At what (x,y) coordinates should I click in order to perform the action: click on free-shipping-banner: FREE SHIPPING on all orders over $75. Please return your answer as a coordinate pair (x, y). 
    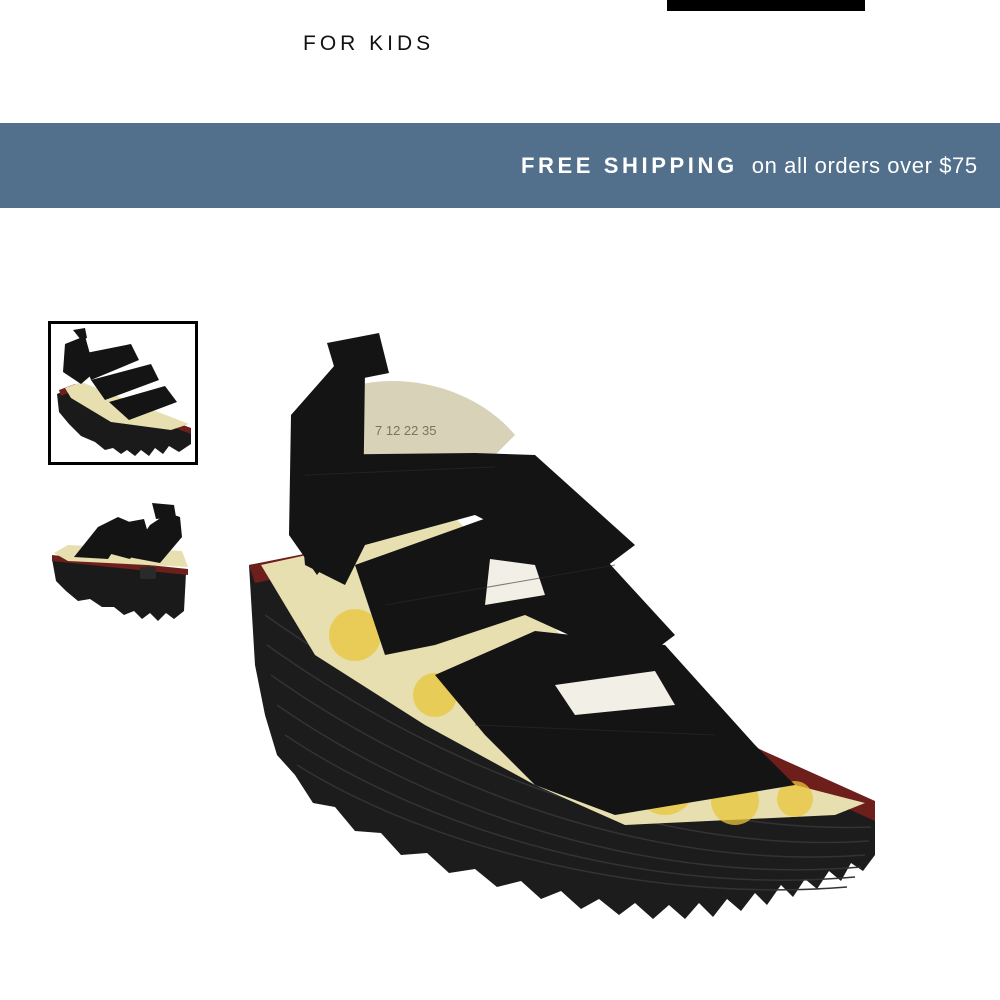
    Looking at the image, I should click on (500, 165).